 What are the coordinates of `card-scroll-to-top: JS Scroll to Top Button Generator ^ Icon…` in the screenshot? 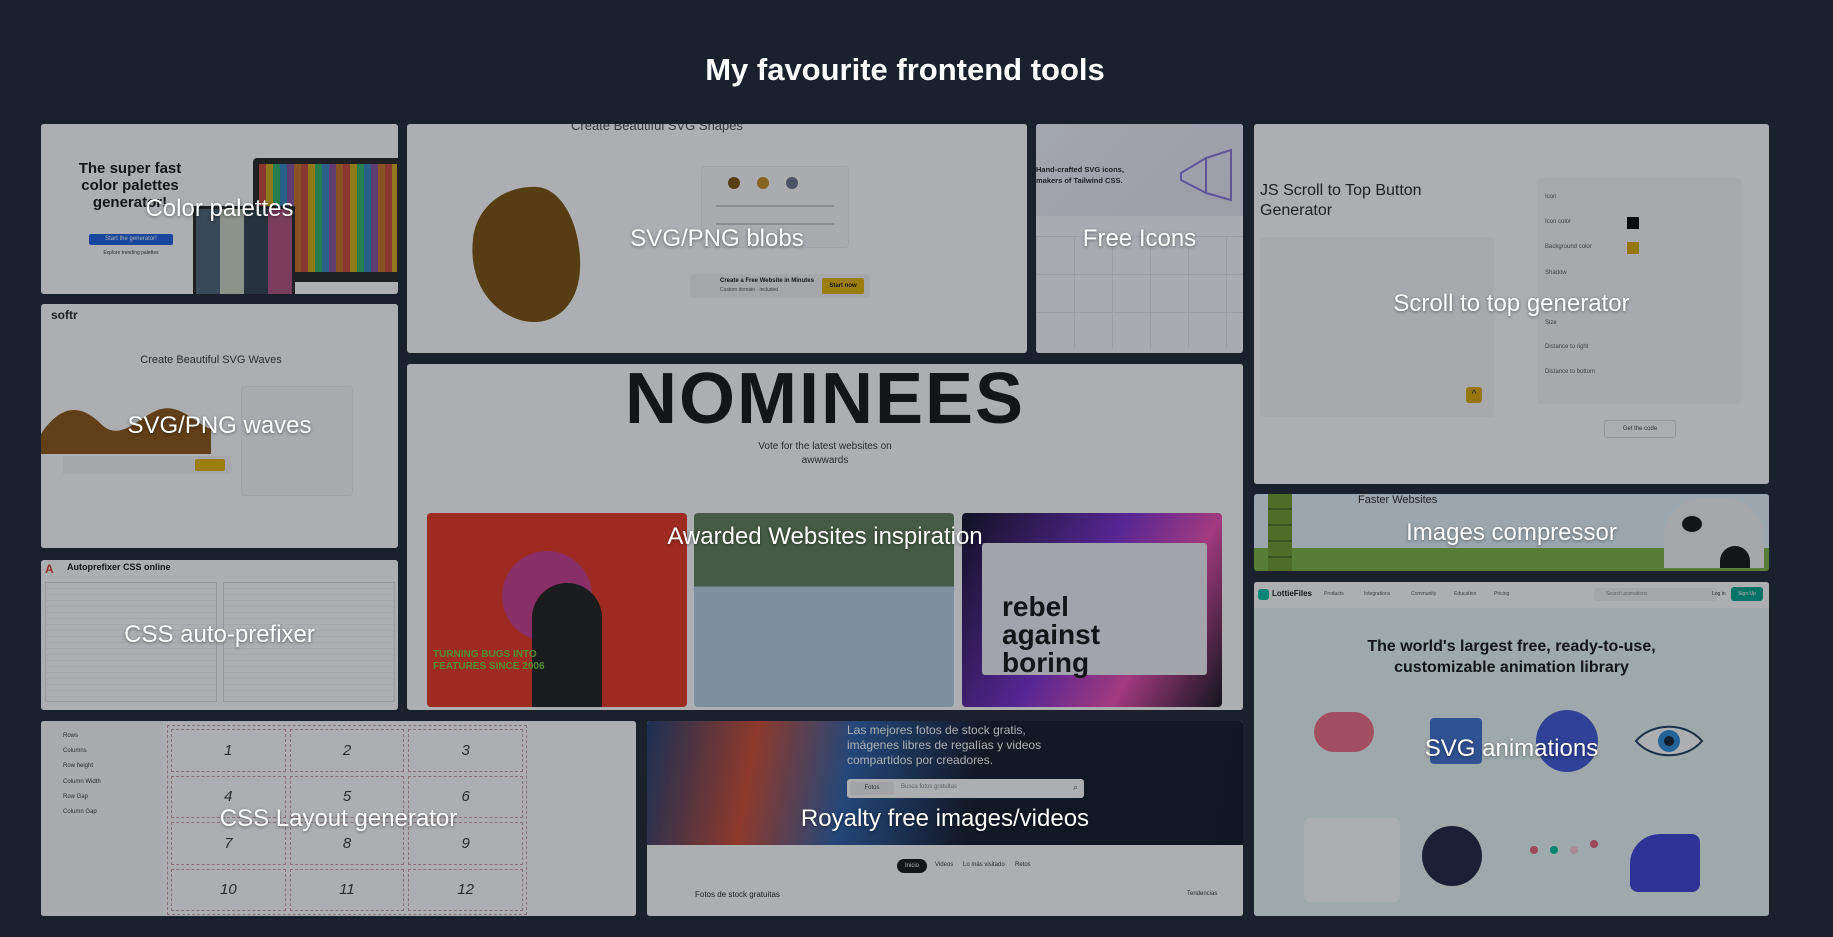 It's located at (1511, 304).